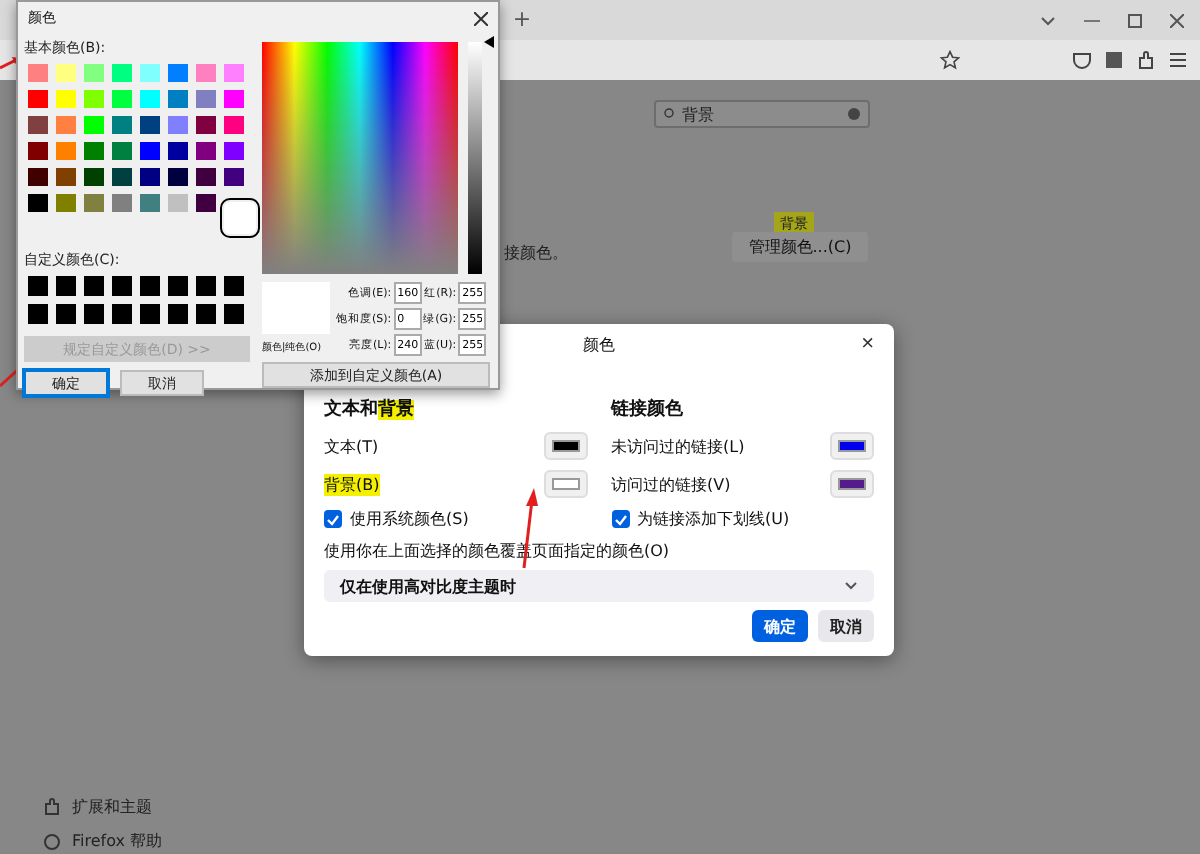 The image size is (1200, 854). What do you see at coordinates (1135, 20) in the screenshot?
I see `maximize-icon` at bounding box center [1135, 20].